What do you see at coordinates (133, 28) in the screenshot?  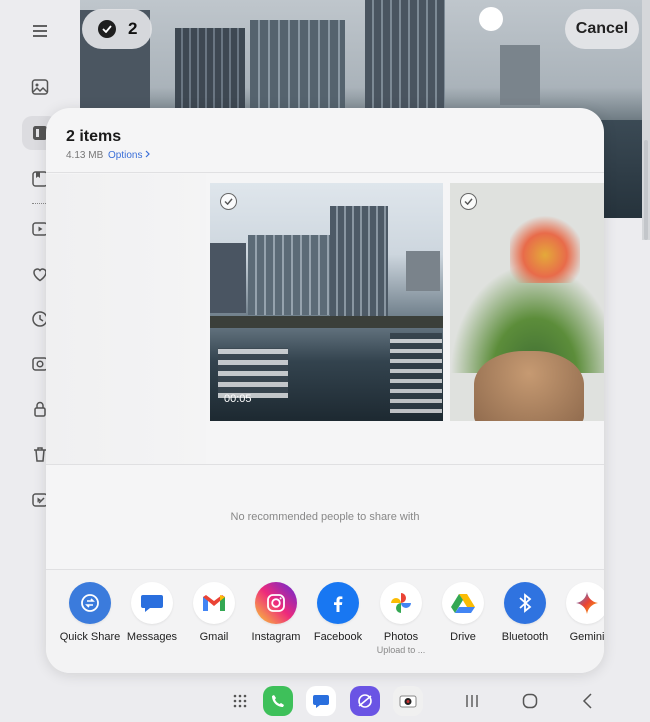 I see `selected-count: 2` at bounding box center [133, 28].